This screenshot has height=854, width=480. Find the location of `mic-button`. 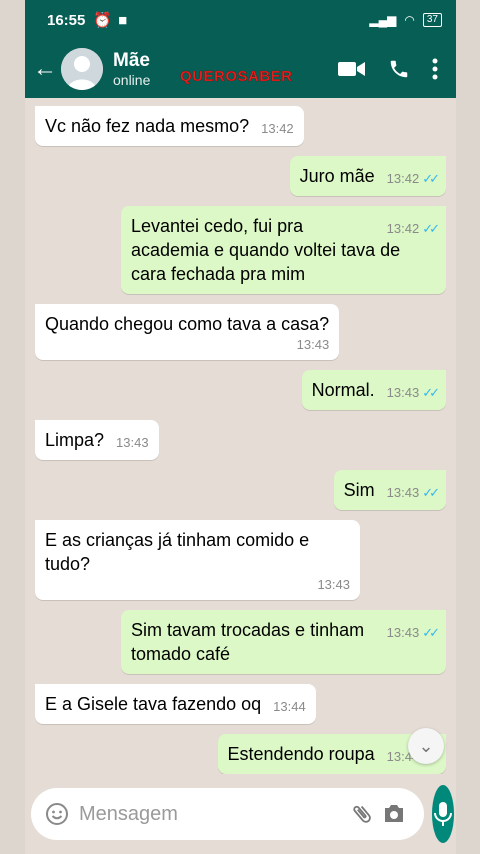

mic-button is located at coordinates (443, 814).